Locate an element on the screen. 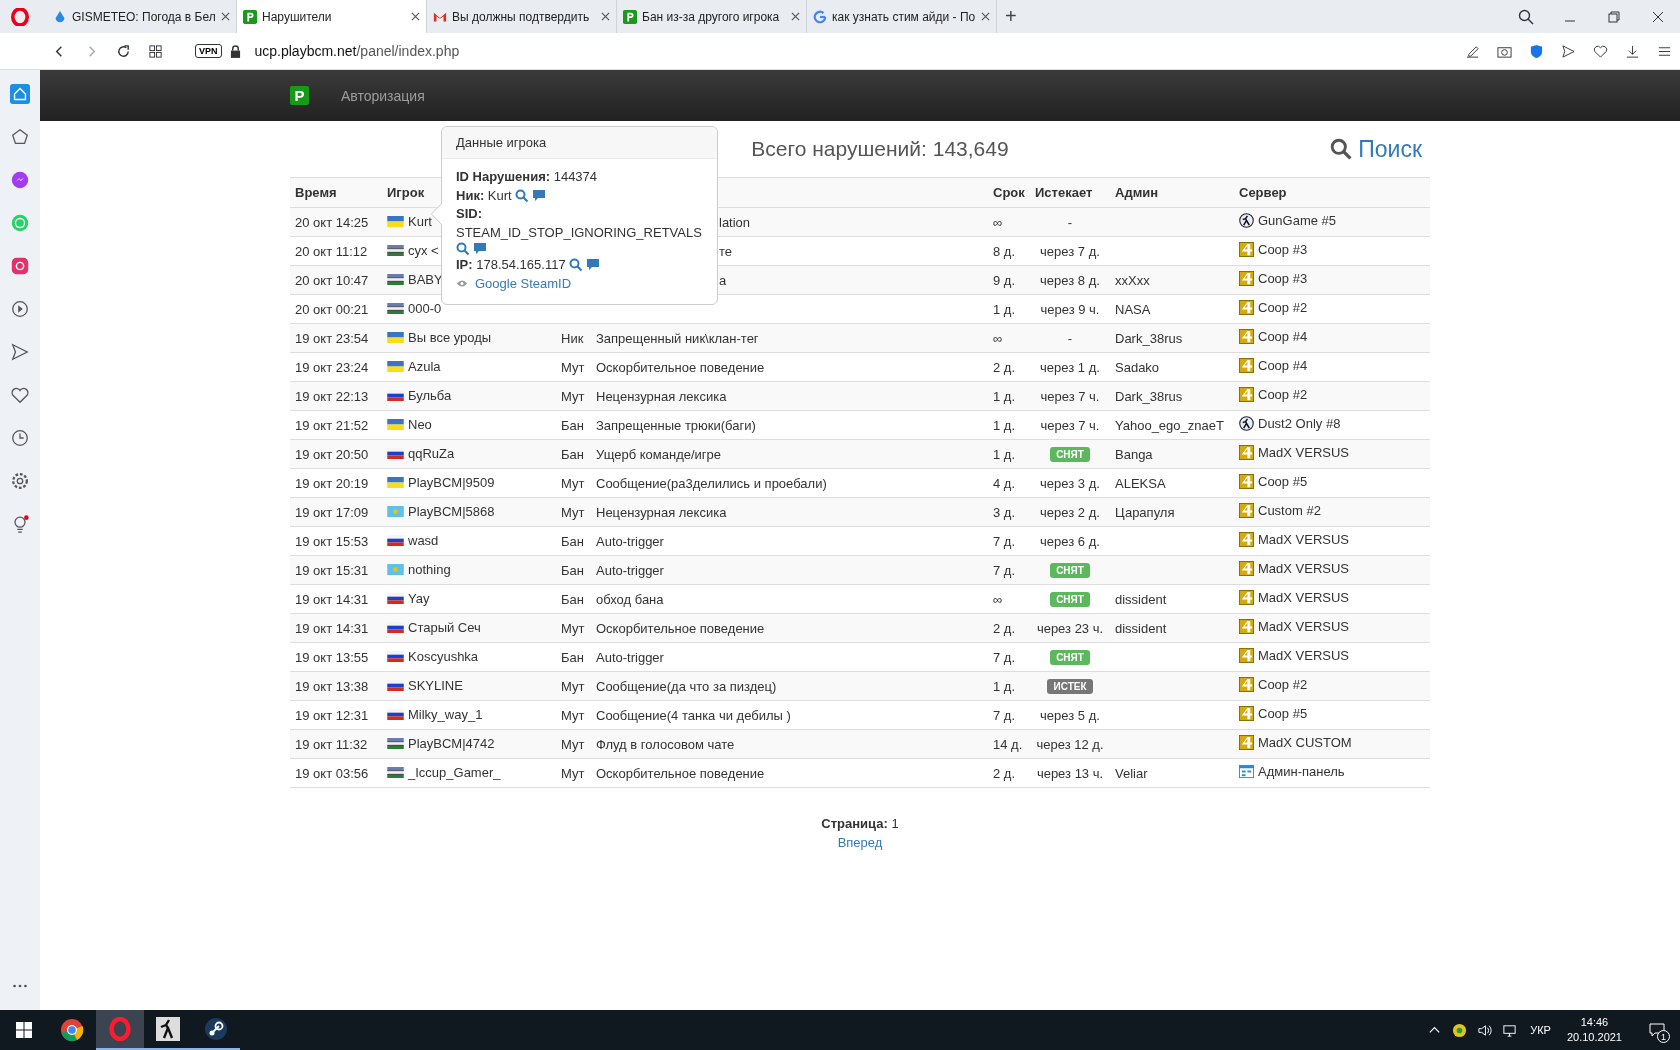 Image resolution: width=1680 pixels, height=1050 pixels. windows-start-icon is located at coordinates (24, 1030).